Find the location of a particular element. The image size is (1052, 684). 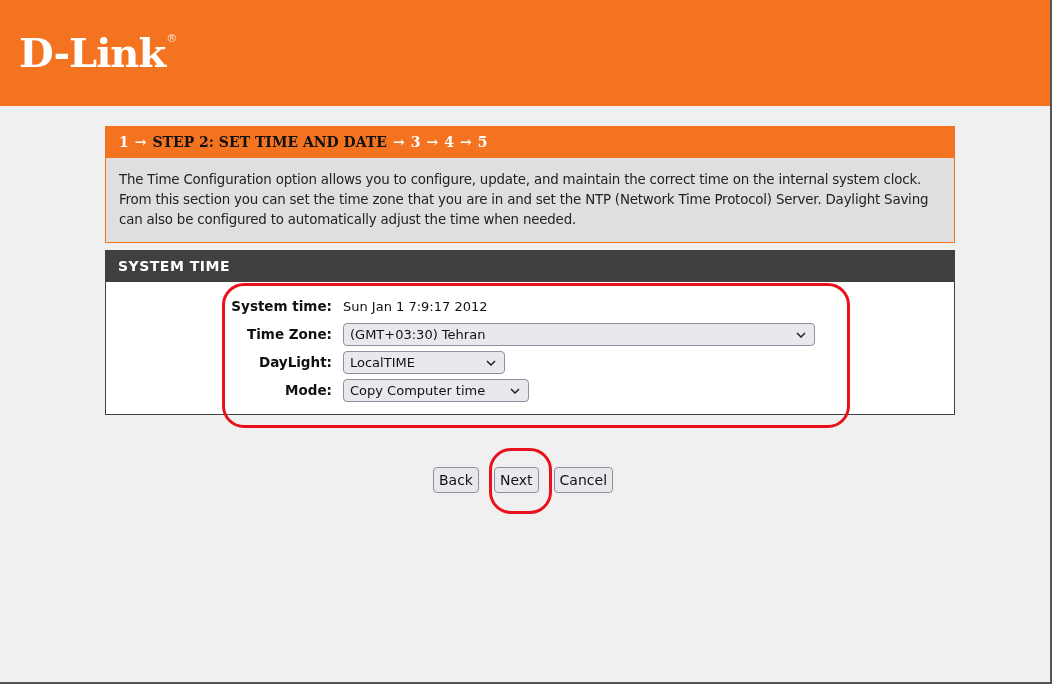

system-time-value: Sun Jan 1 7:9:17 2012 is located at coordinates (415, 306).